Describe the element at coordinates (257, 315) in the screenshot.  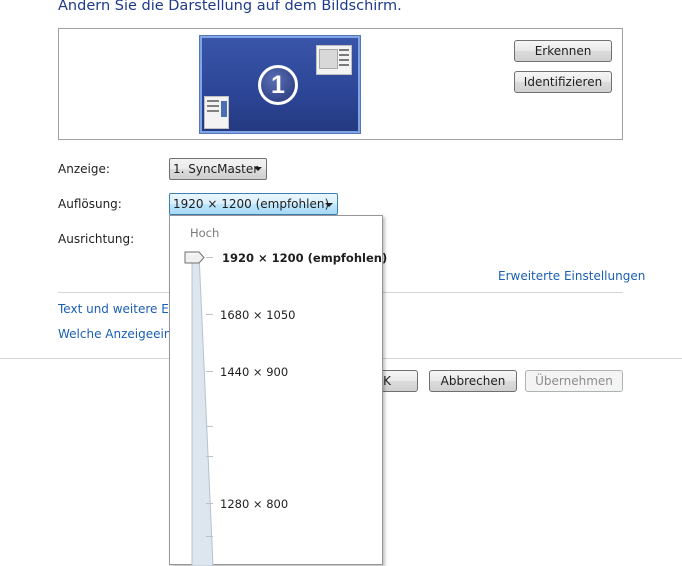
I see `resolution-option-1680x1050: 1680 × 1050` at that location.